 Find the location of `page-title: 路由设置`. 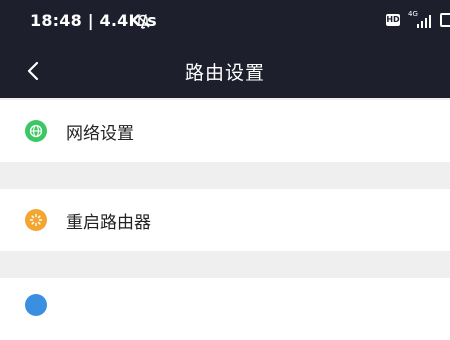

page-title: 路由设置 is located at coordinates (224, 73).